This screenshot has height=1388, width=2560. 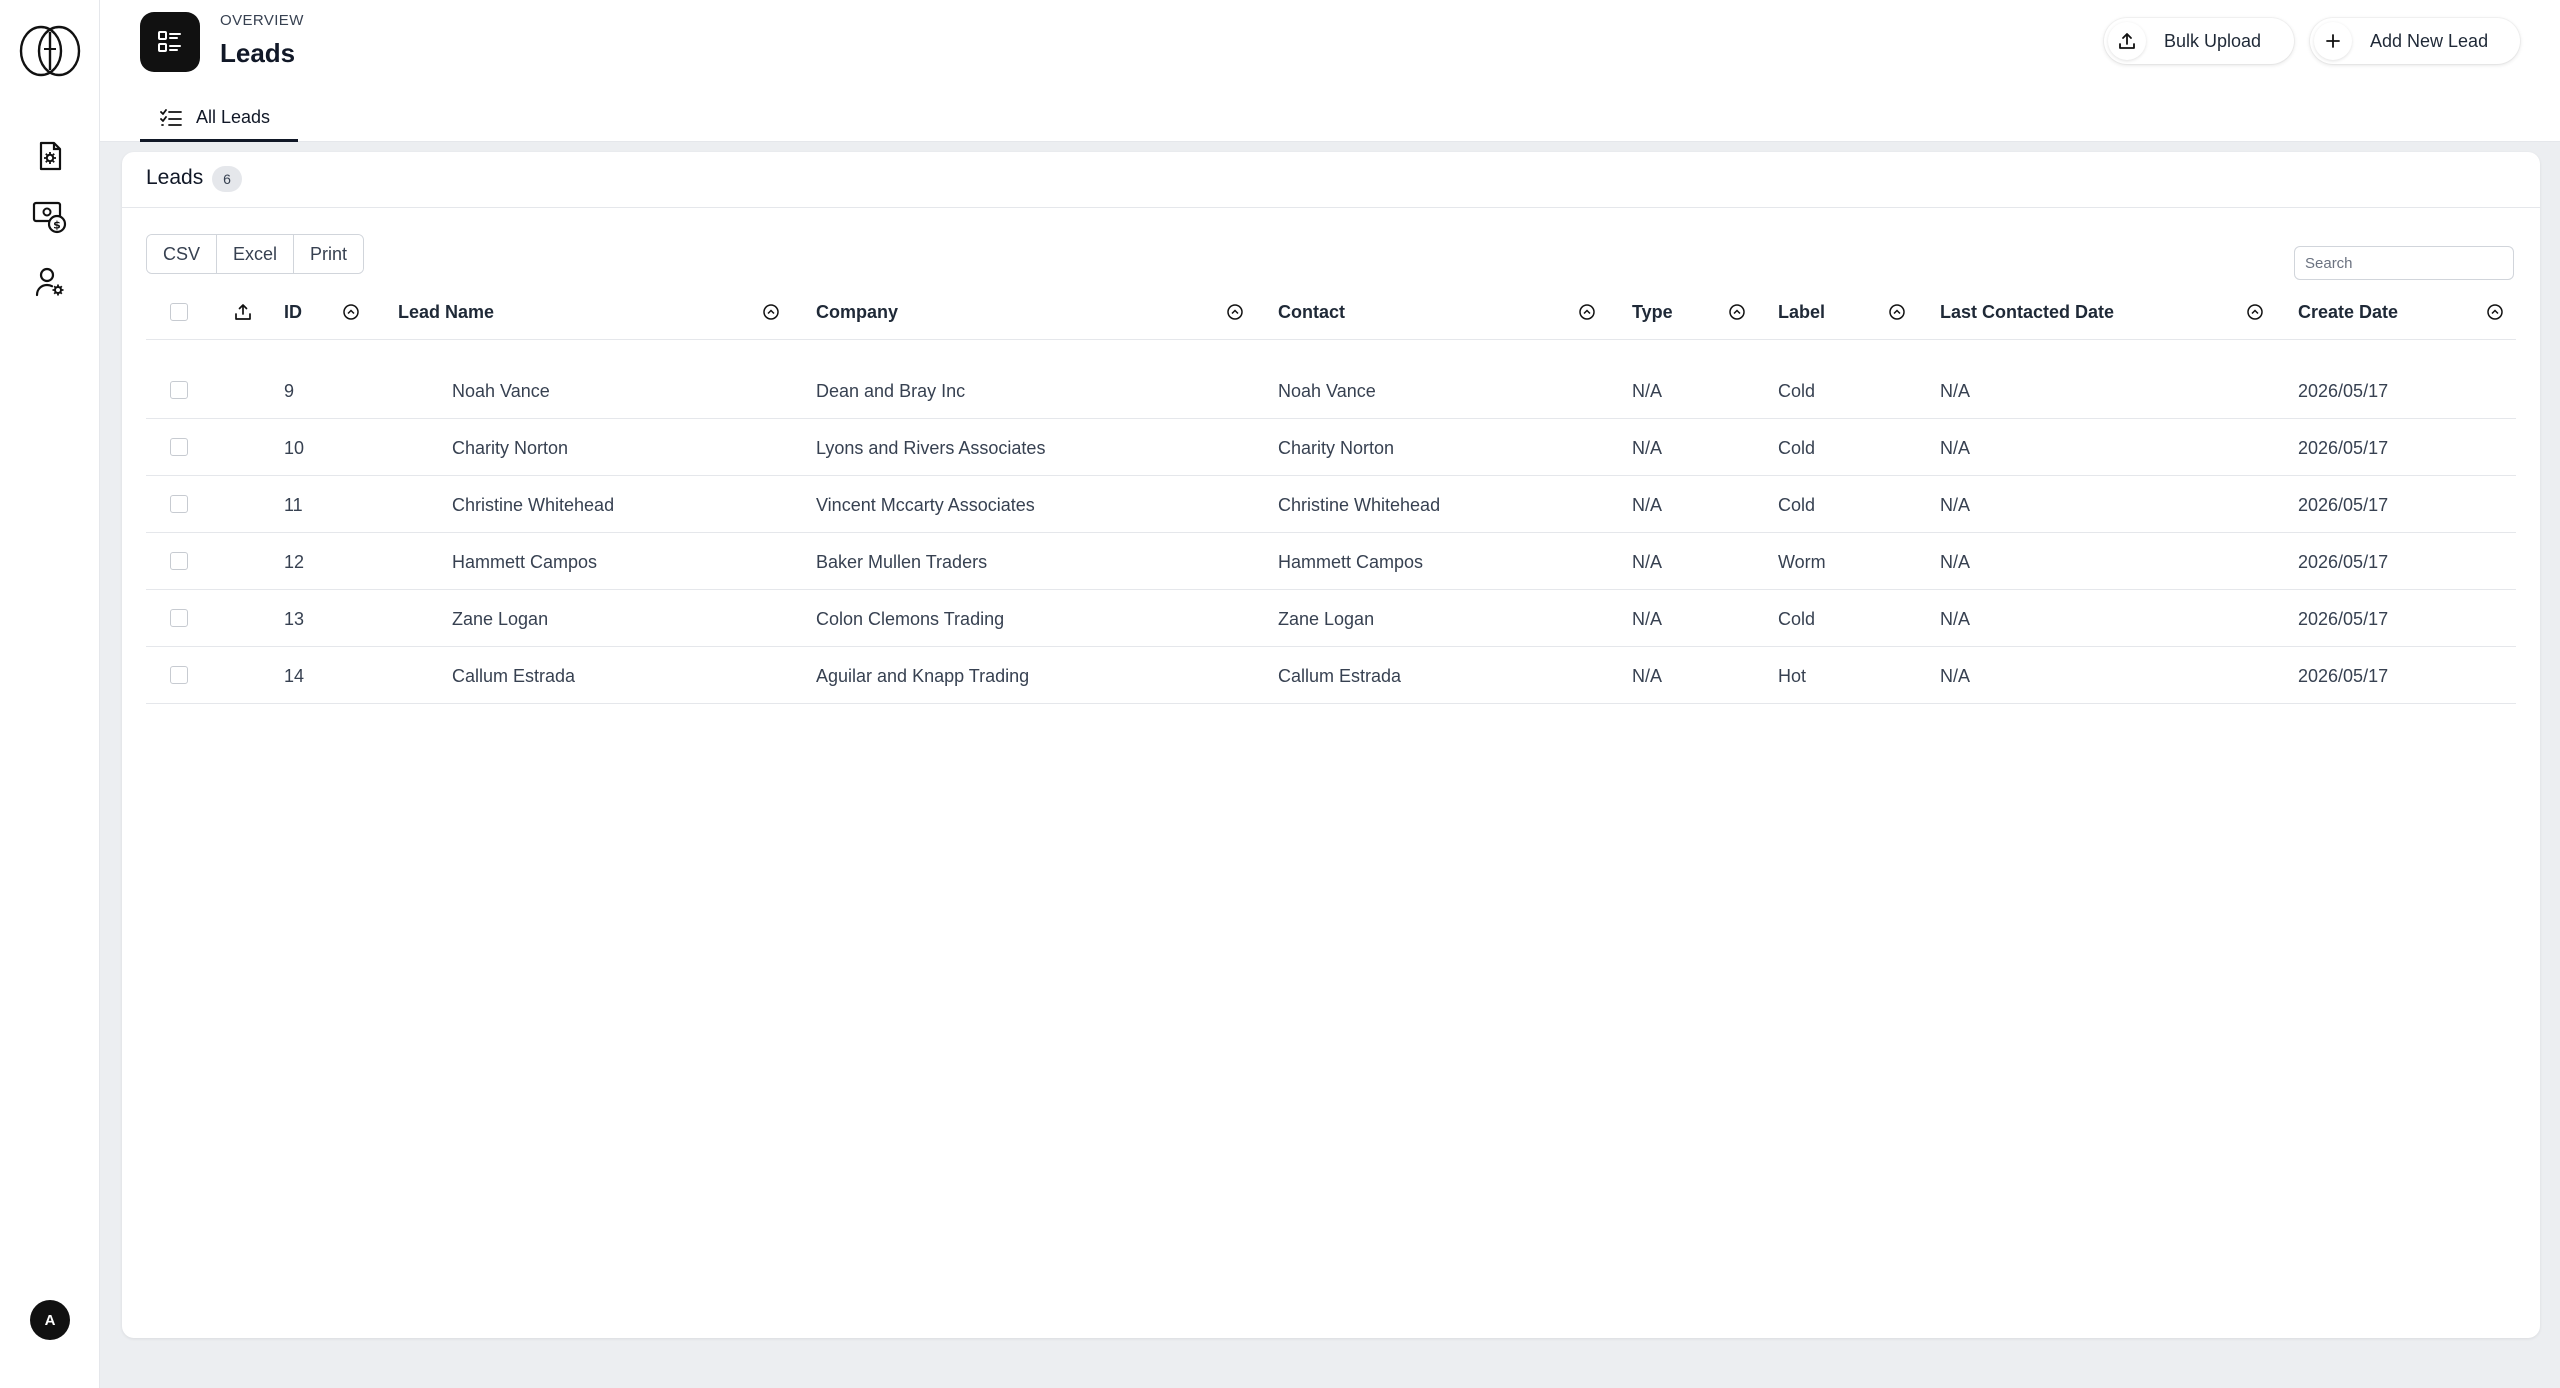 What do you see at coordinates (1792, 676) in the screenshot?
I see `cell-label: Hot` at bounding box center [1792, 676].